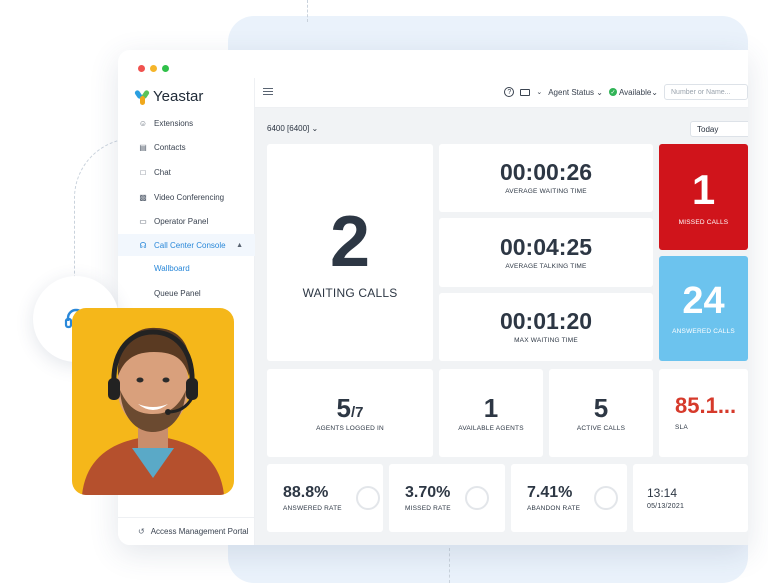 This screenshot has height=583, width=768. I want to click on availability-label: Available, so click(635, 92).